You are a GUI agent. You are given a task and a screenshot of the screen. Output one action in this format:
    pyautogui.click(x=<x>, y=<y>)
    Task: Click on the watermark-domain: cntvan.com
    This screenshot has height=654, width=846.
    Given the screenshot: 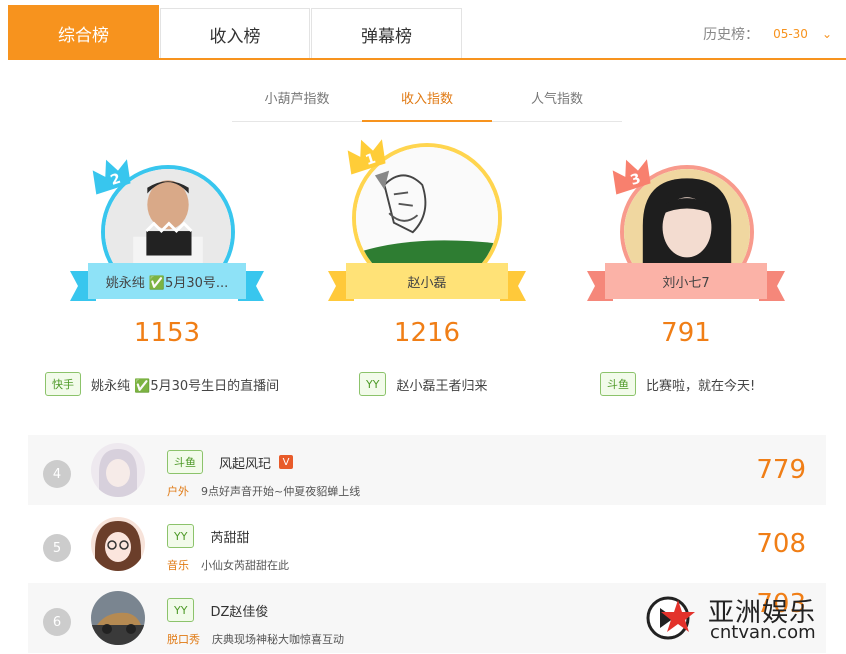 What is the action you would take?
    pyautogui.click(x=763, y=632)
    